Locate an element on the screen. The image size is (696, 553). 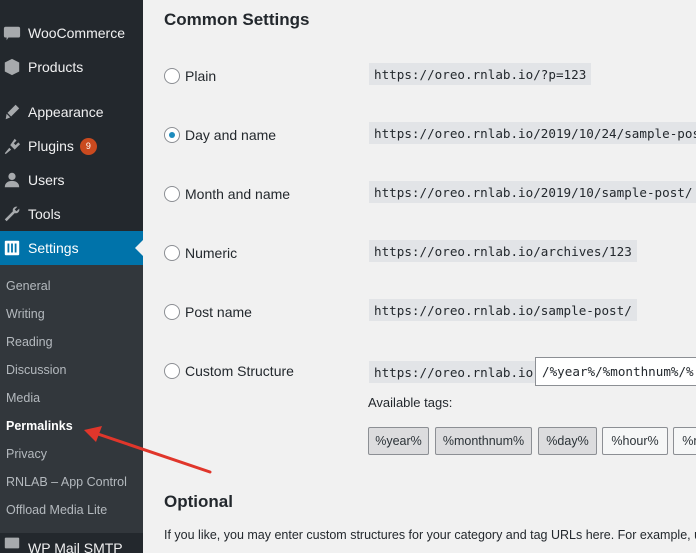
sidebar-item-wp-mail-smtp: WP Mail SMTP is located at coordinates (71, 543).